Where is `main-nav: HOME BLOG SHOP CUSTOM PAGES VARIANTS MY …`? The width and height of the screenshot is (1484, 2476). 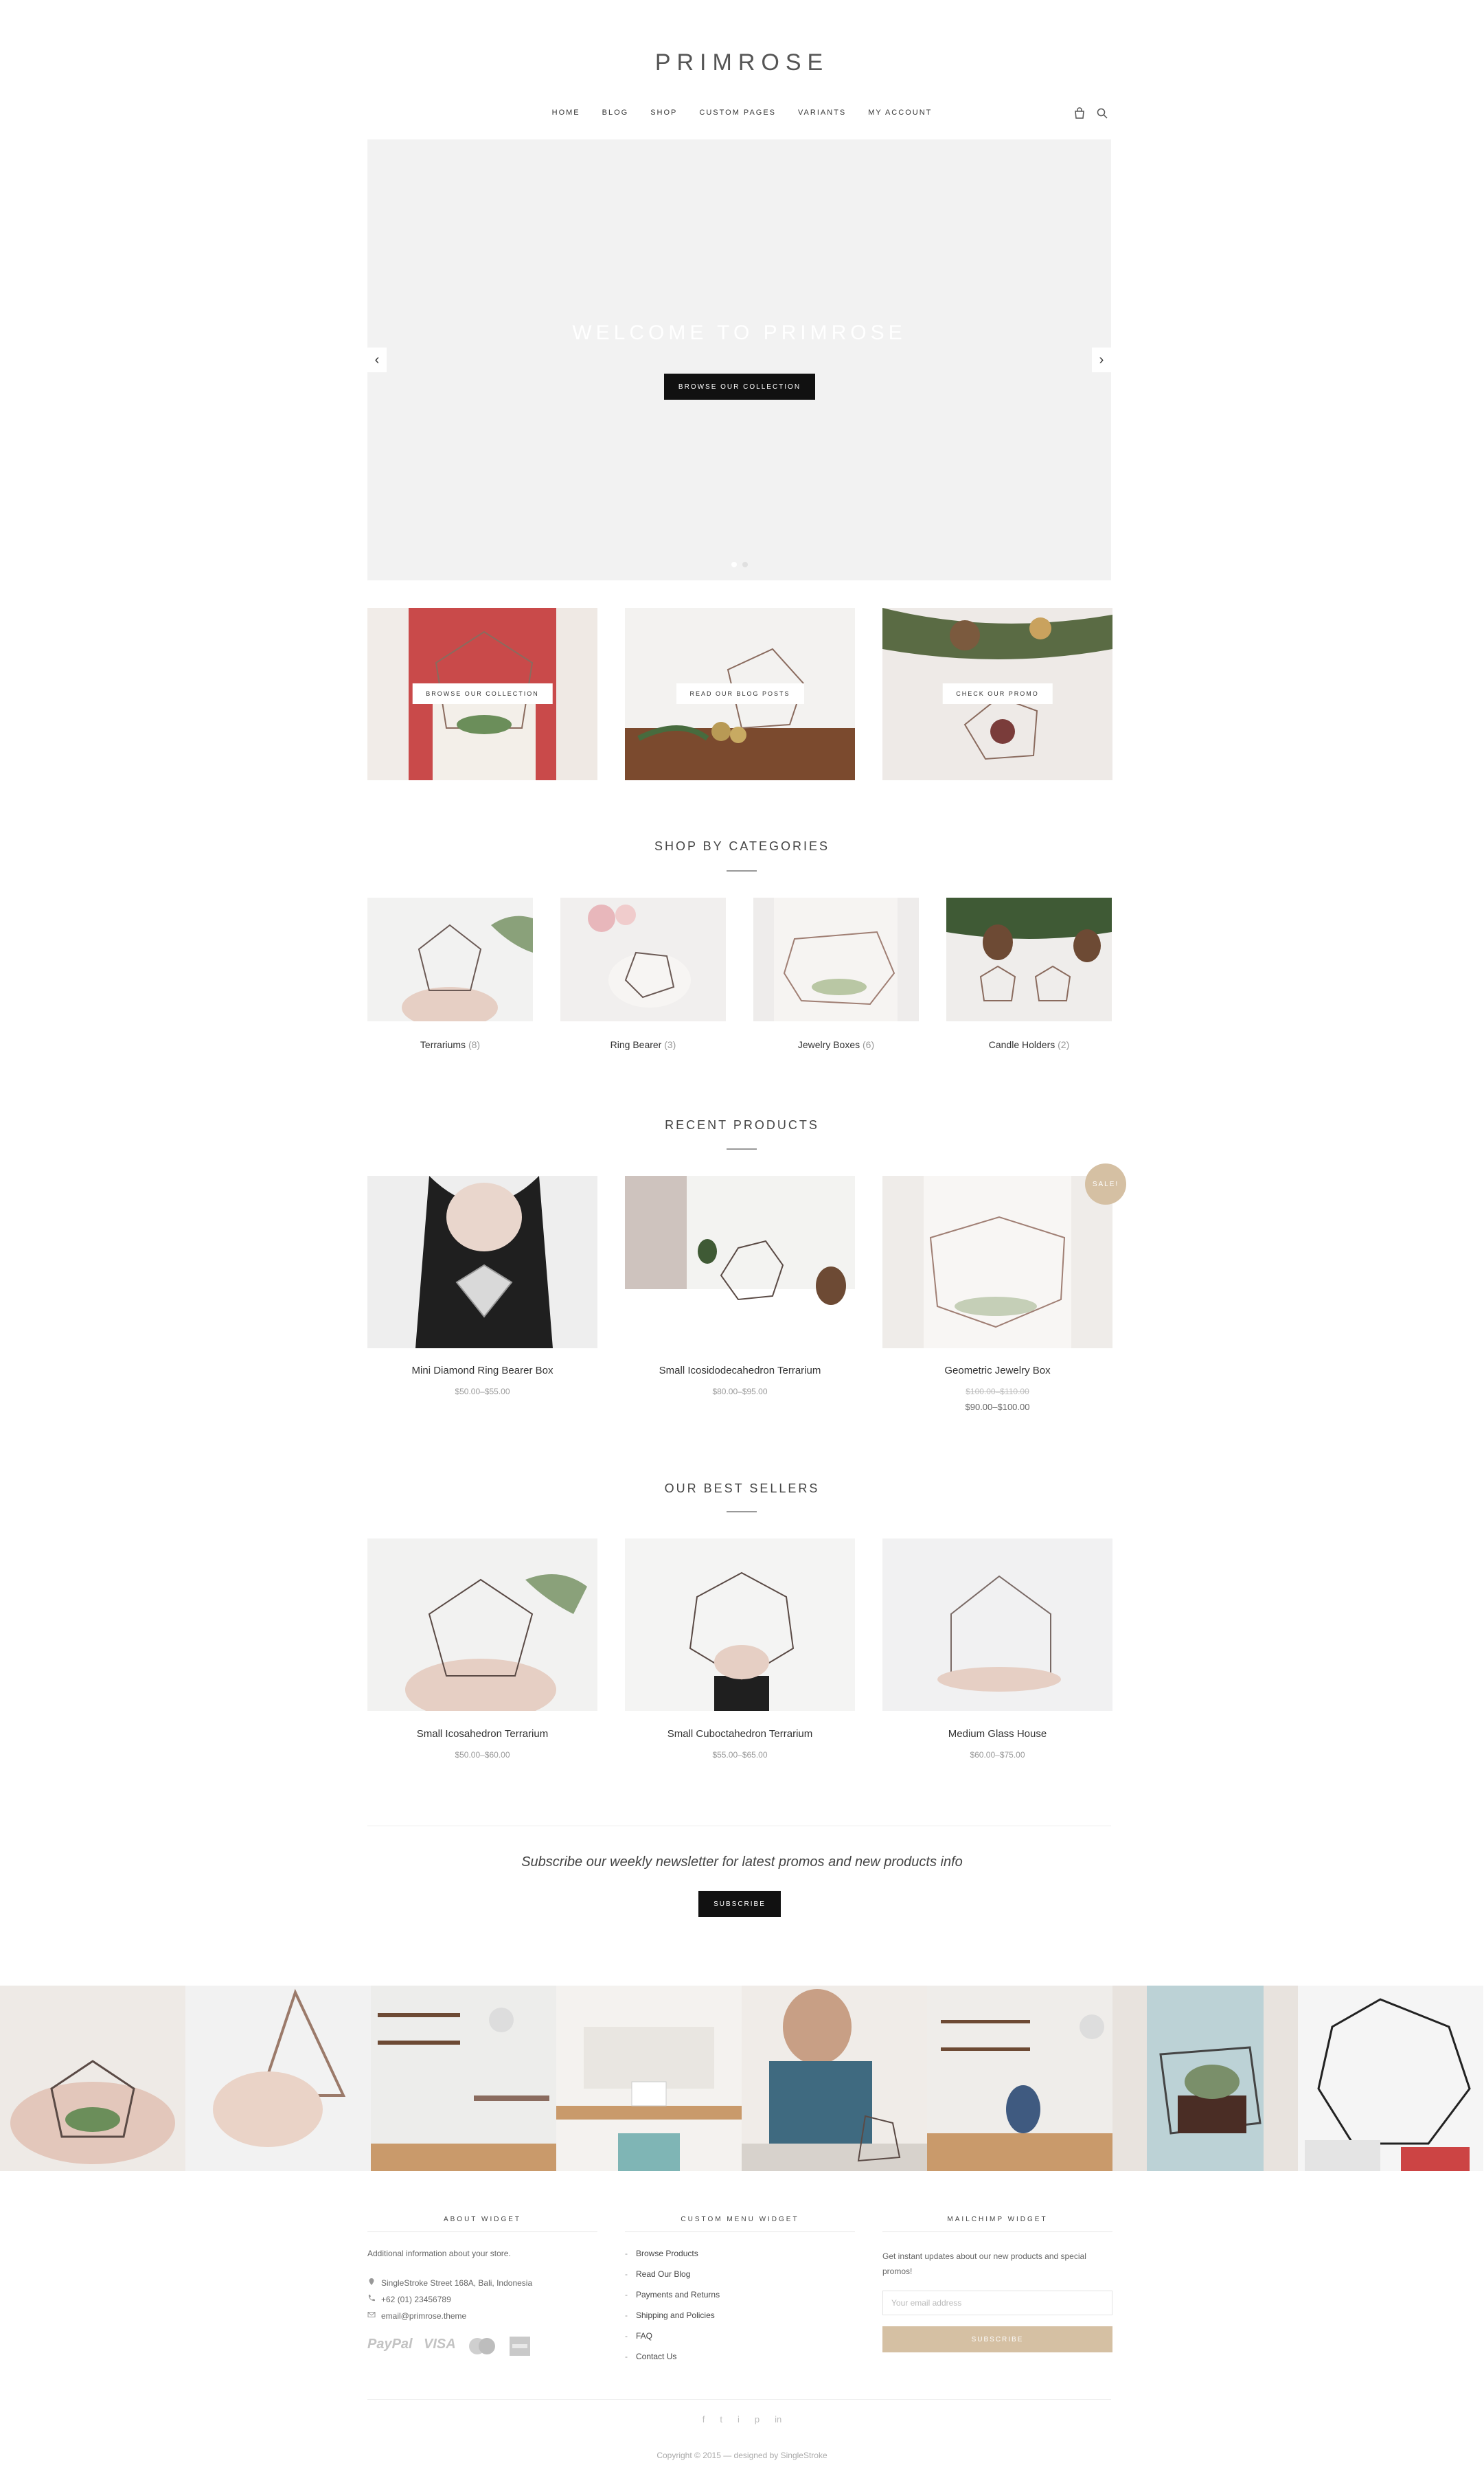 main-nav: HOME BLOG SHOP CUSTOM PAGES VARIANTS MY … is located at coordinates (742, 113).